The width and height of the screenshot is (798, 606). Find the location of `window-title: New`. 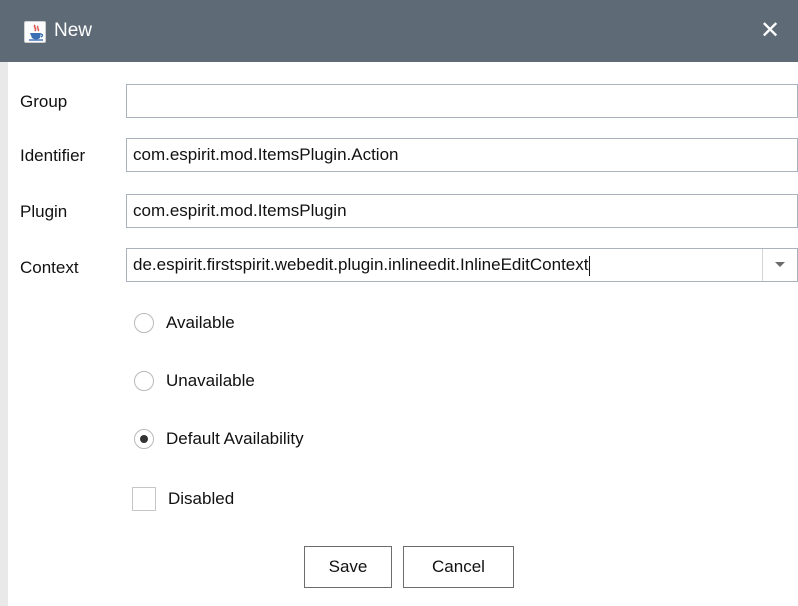

window-title: New is located at coordinates (73, 30).